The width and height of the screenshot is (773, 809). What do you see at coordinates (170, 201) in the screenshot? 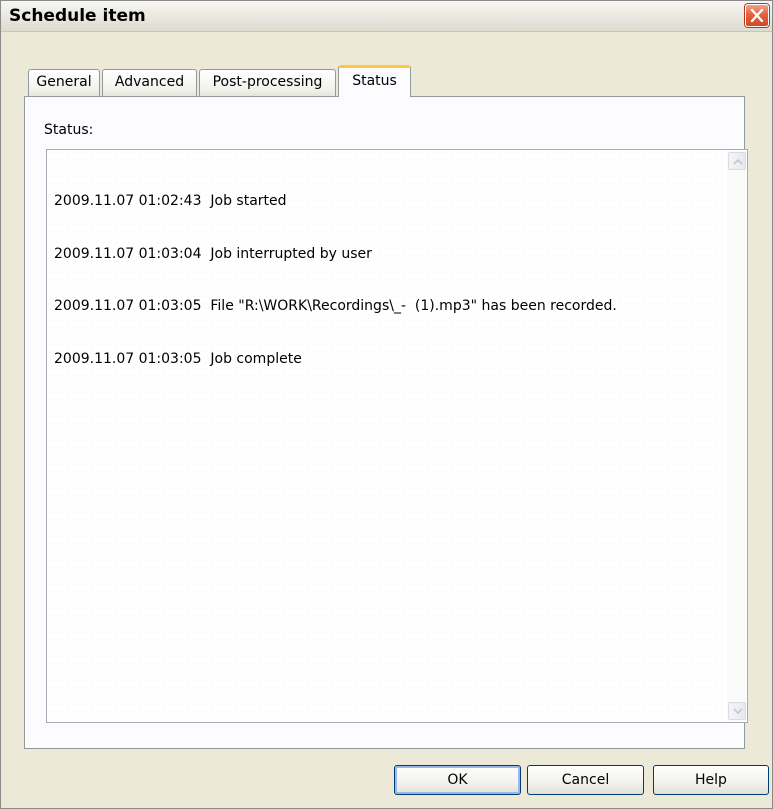
I see `log-line: 2009.11.07 01:02:43 Job started` at bounding box center [170, 201].